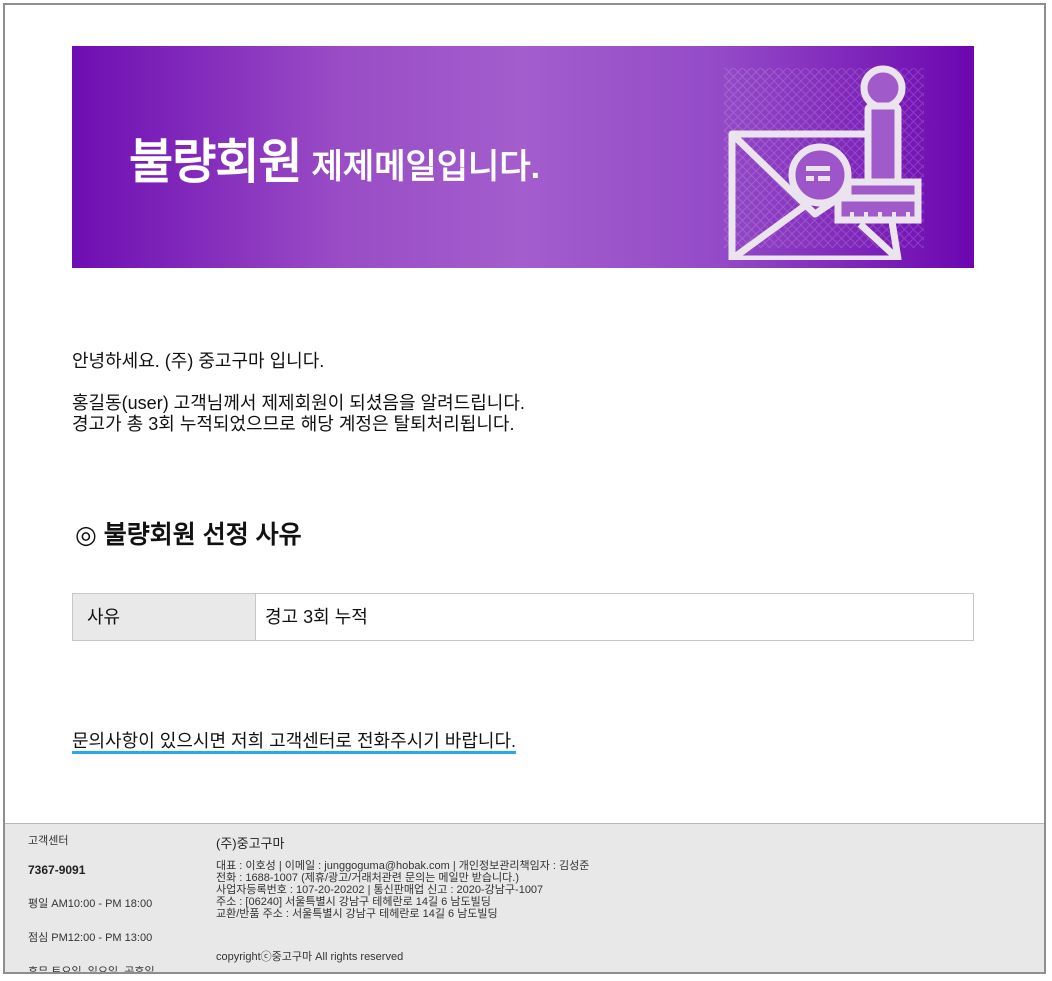 Image resolution: width=1052 pixels, height=981 pixels. What do you see at coordinates (310, 957) in the screenshot?
I see `footer-copyright: copyrightⓒ중고구마 All rights reserved` at bounding box center [310, 957].